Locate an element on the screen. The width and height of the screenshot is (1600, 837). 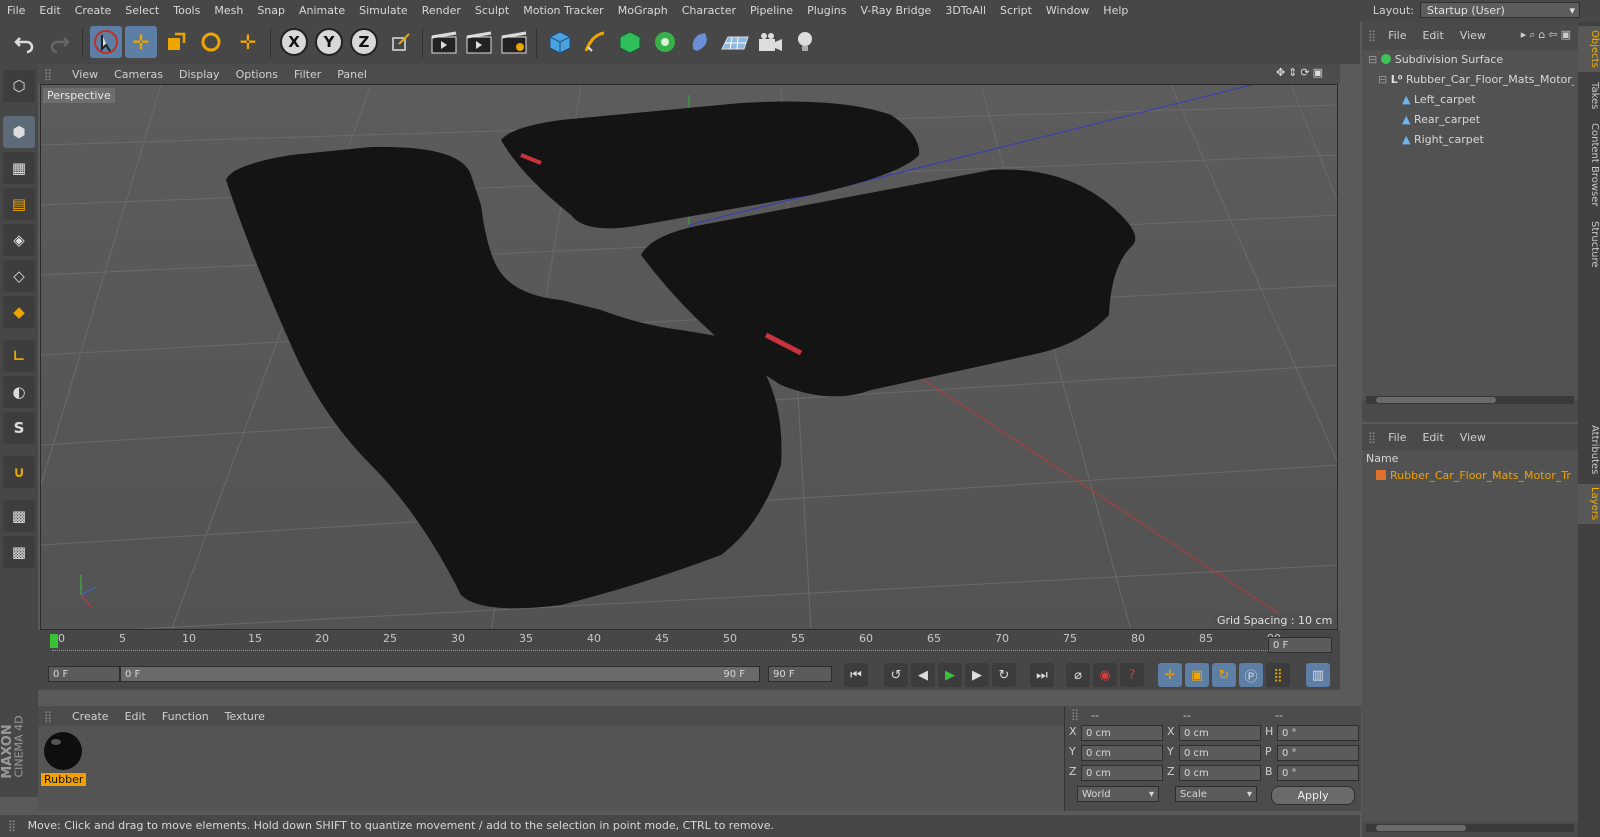
position-x-field: 0 cm is located at coordinates (1122, 733).